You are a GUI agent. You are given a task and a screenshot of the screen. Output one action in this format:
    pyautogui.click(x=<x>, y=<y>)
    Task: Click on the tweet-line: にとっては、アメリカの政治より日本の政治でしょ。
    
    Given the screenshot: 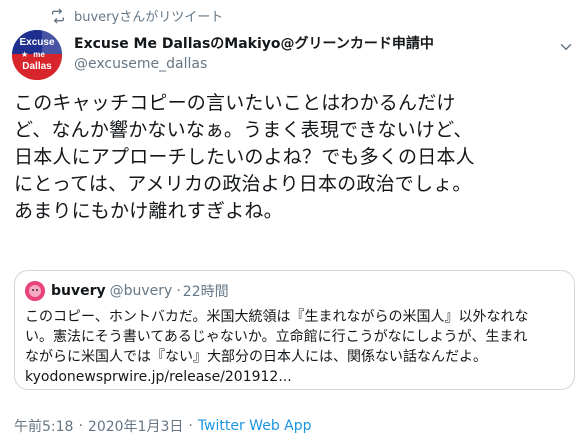 What is the action you would take?
    pyautogui.click(x=243, y=184)
    